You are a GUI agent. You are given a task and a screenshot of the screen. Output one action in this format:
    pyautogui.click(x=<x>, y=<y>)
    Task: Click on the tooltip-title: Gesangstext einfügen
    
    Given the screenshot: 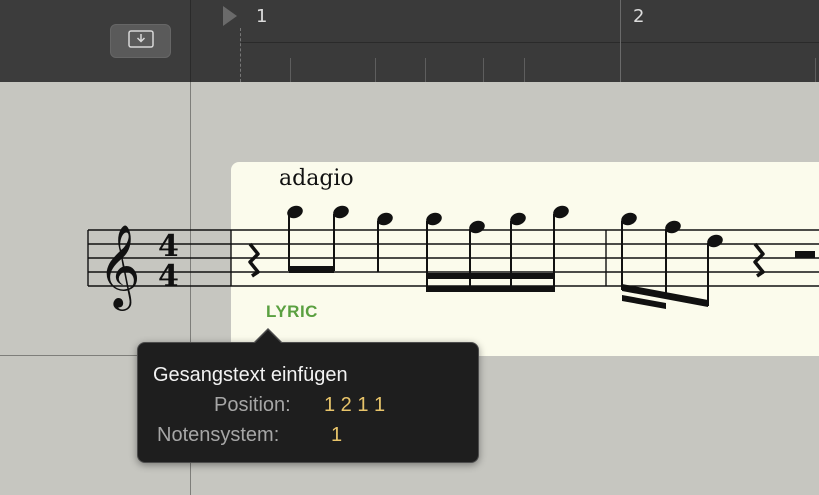 What is the action you would take?
    pyautogui.click(x=250, y=375)
    